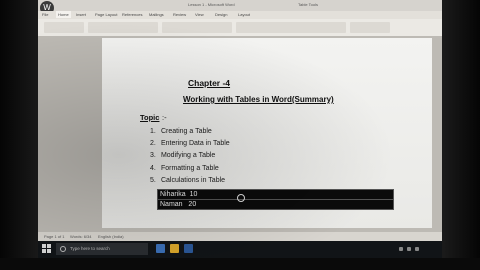  What do you see at coordinates (54, 236) in the screenshot?
I see `status-page: Page 1 of 1` at bounding box center [54, 236].